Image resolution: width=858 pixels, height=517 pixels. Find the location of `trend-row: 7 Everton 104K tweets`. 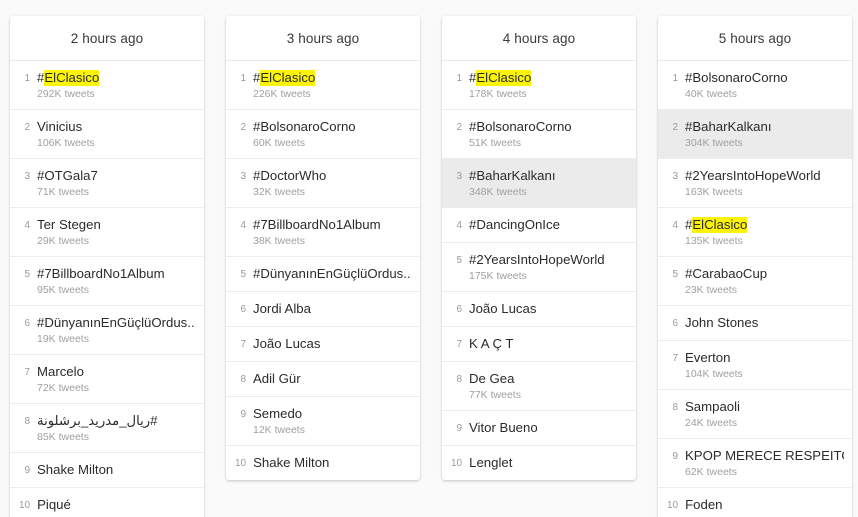

trend-row: 7 Everton 104K tweets is located at coordinates (755, 365).